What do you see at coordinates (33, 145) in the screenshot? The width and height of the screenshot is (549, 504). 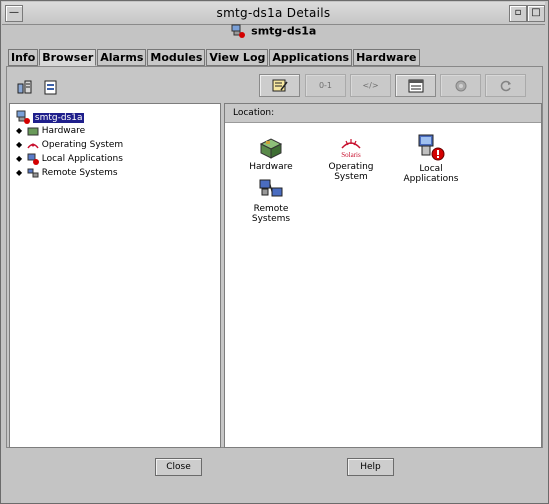 I see `solaris-icon` at bounding box center [33, 145].